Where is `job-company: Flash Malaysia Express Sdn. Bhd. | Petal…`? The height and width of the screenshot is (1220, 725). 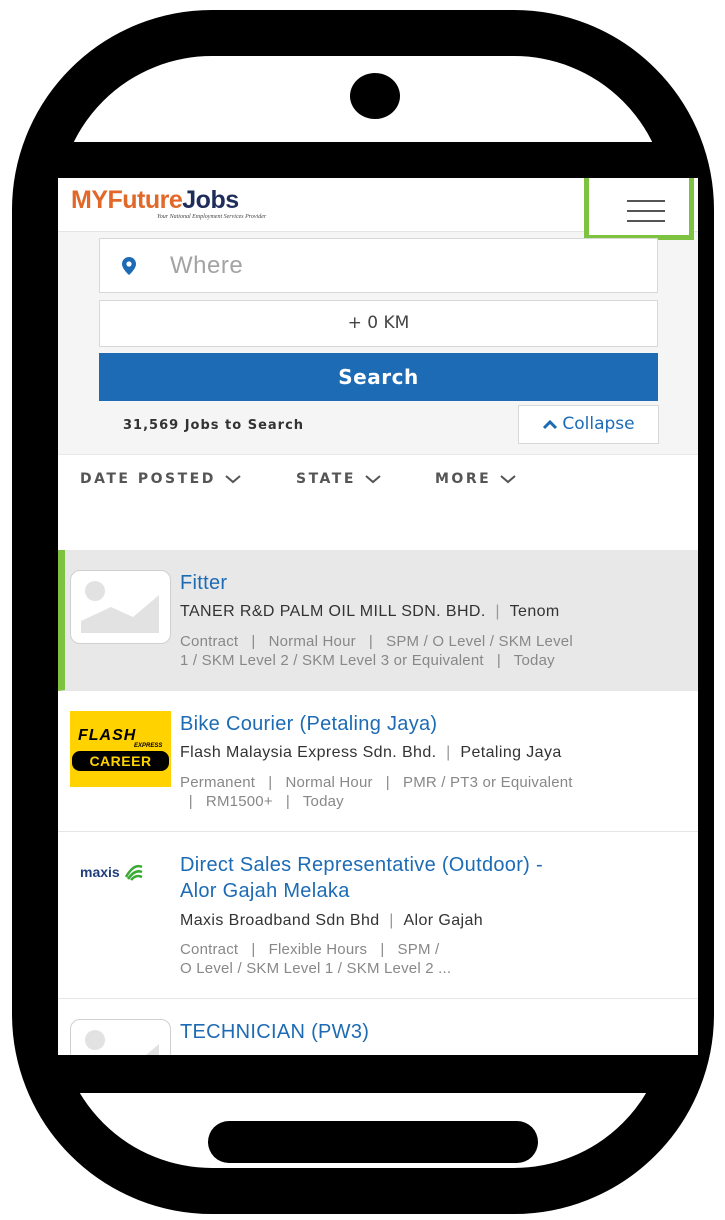
job-company: Flash Malaysia Express Sdn. Bhd. | Petal… is located at coordinates (371, 752).